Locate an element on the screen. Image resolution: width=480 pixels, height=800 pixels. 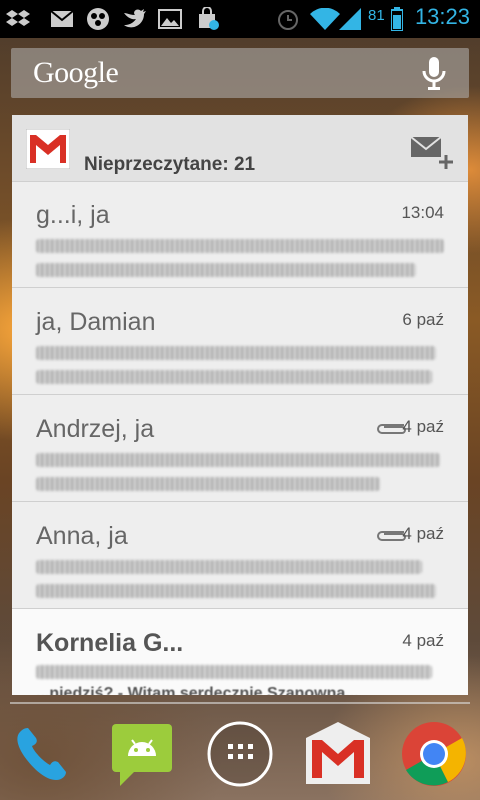
google-logo: Google is located at coordinates (76, 73).